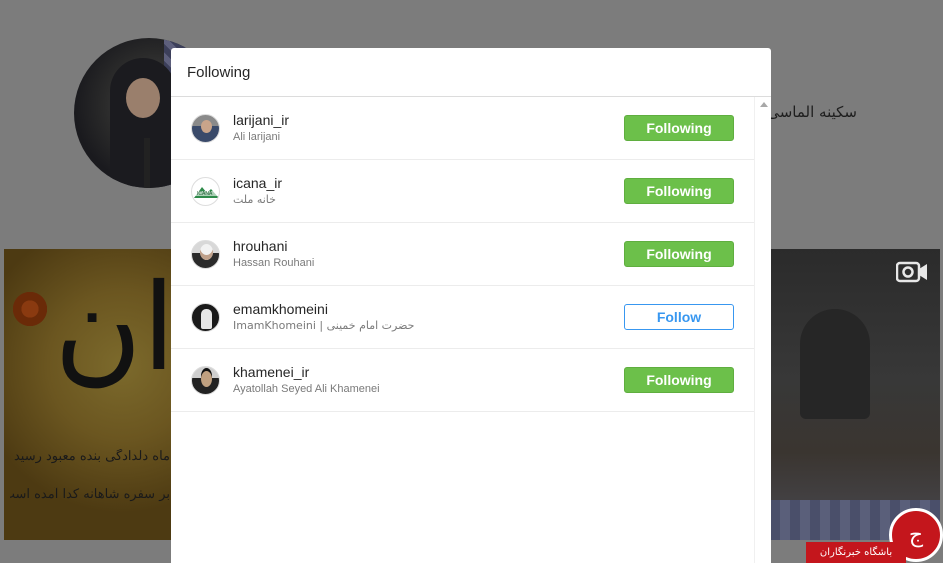  Describe the element at coordinates (90, 494) in the screenshot. I see `verse-line-2: بر سفره شاهانه کدا آمده است` at that location.